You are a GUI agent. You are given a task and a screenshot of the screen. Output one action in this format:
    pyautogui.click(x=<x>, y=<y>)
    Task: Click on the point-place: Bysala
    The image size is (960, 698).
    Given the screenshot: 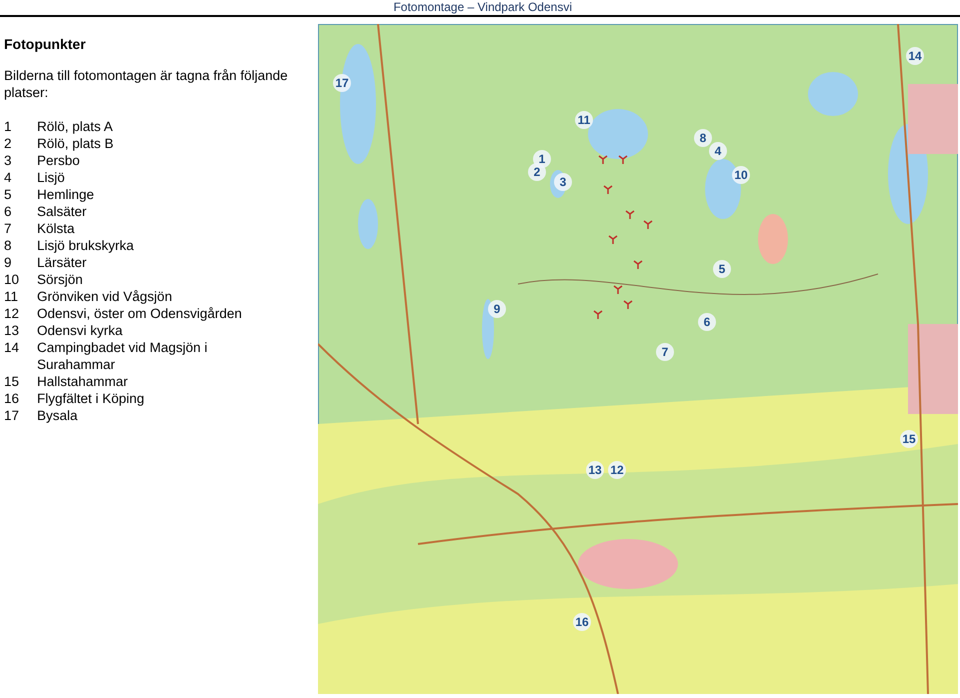 What is the action you would take?
    pyautogui.click(x=58, y=415)
    